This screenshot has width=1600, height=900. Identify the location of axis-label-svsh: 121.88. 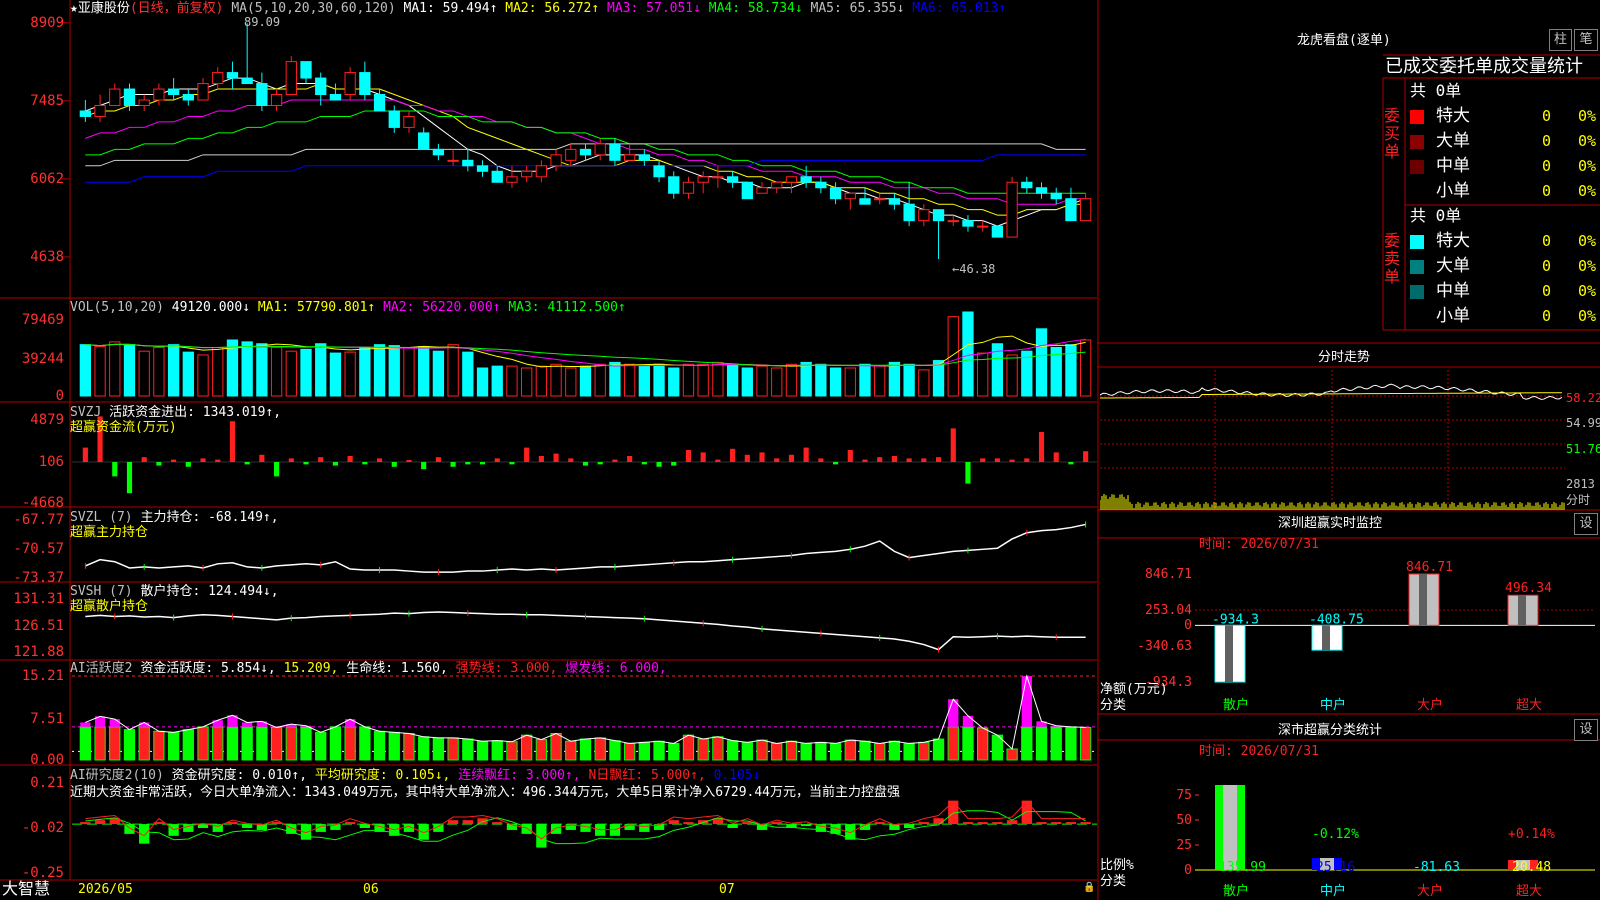
(38, 652).